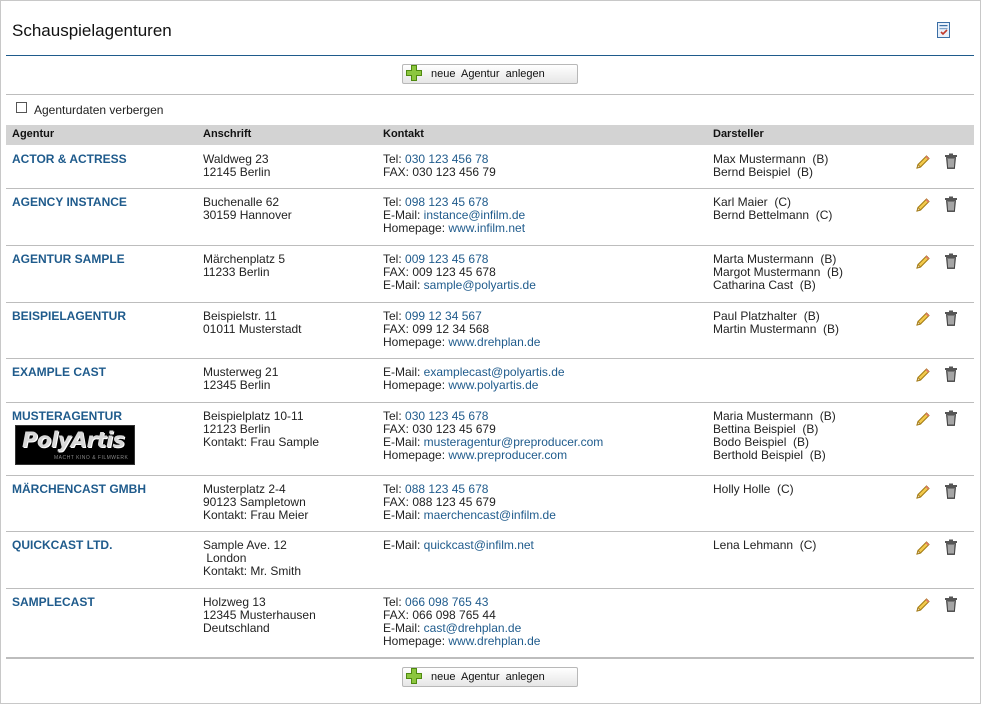 The width and height of the screenshot is (981, 704). Describe the element at coordinates (494, 372) in the screenshot. I see `contact-link: examplecast@polyartis.de` at that location.